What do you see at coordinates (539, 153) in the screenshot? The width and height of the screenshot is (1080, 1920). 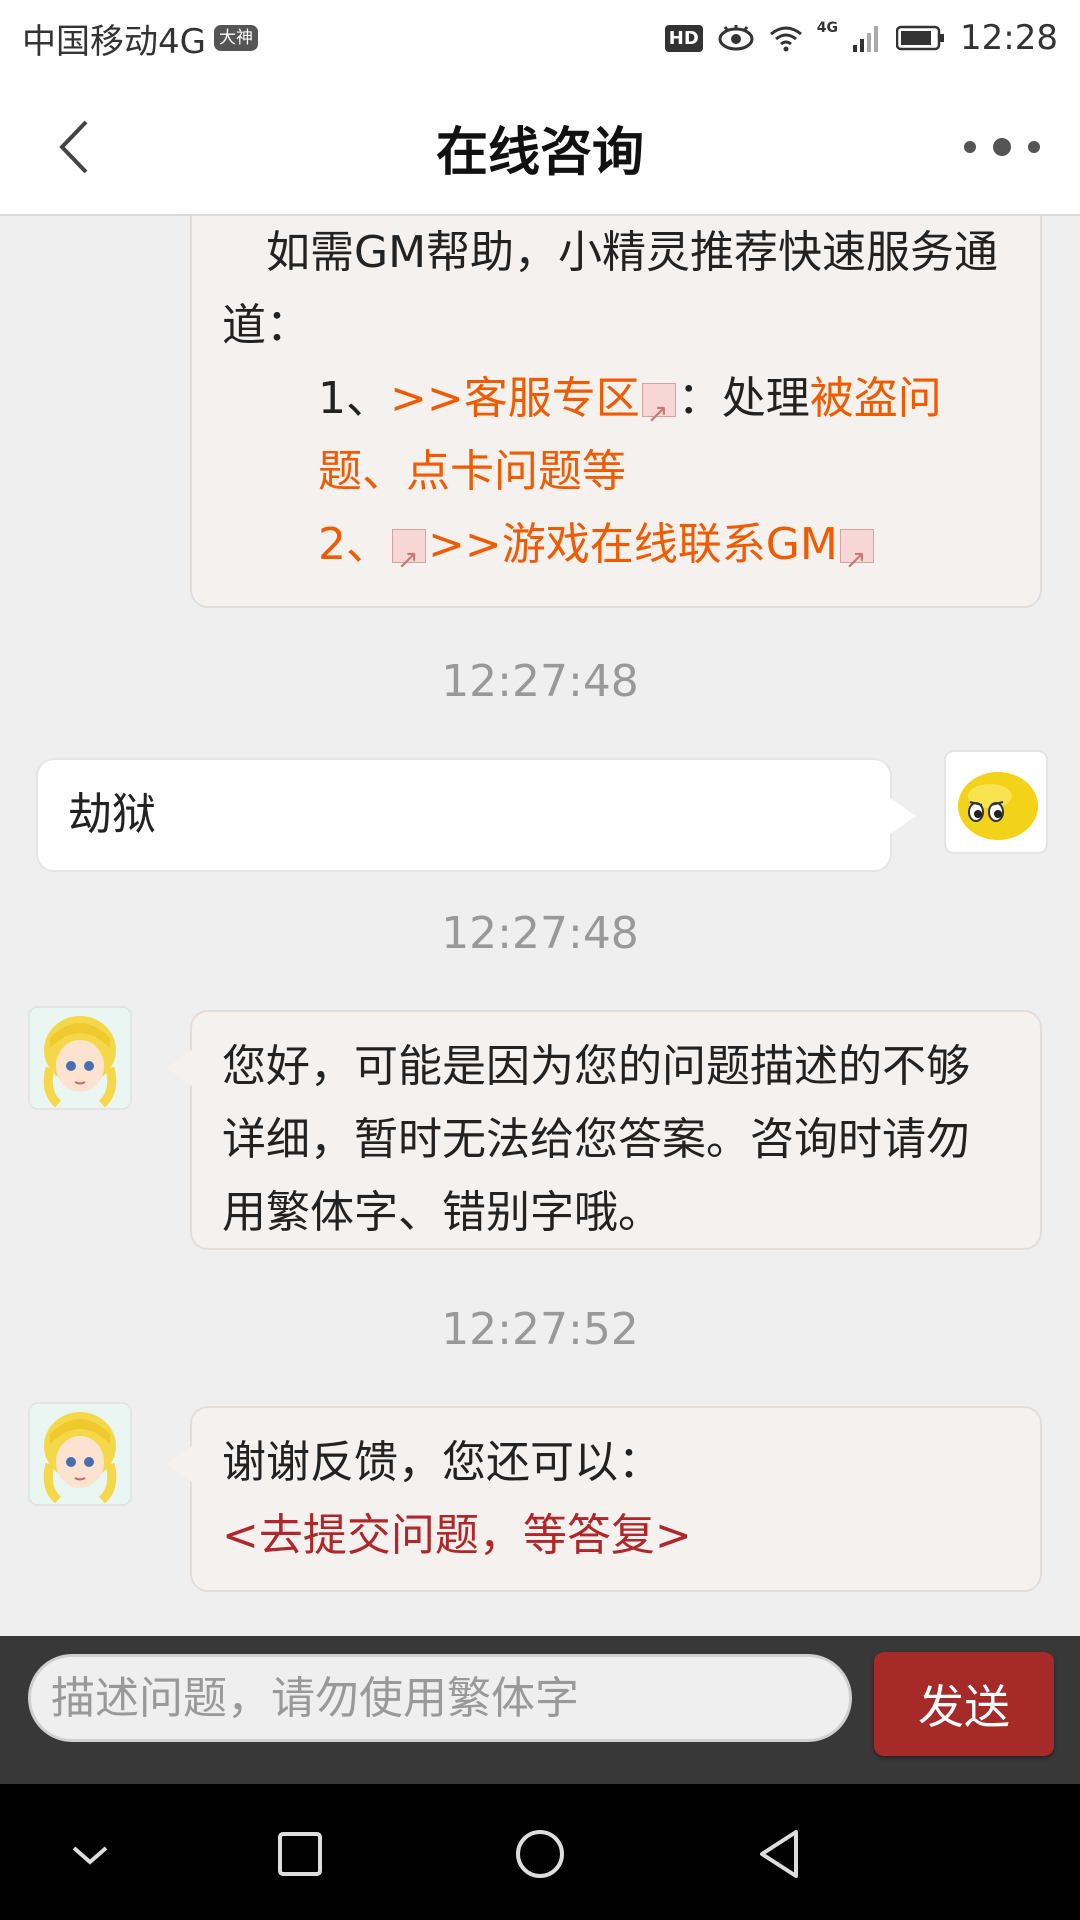 I see `page-title: 在线咨询` at bounding box center [539, 153].